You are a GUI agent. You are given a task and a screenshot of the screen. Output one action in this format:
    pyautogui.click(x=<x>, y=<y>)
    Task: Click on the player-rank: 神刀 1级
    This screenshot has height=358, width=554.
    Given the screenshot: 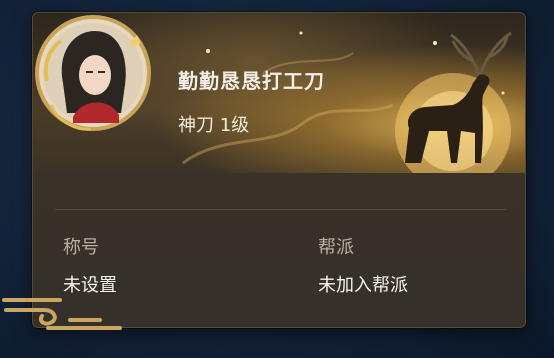 What is the action you would take?
    pyautogui.click(x=214, y=125)
    